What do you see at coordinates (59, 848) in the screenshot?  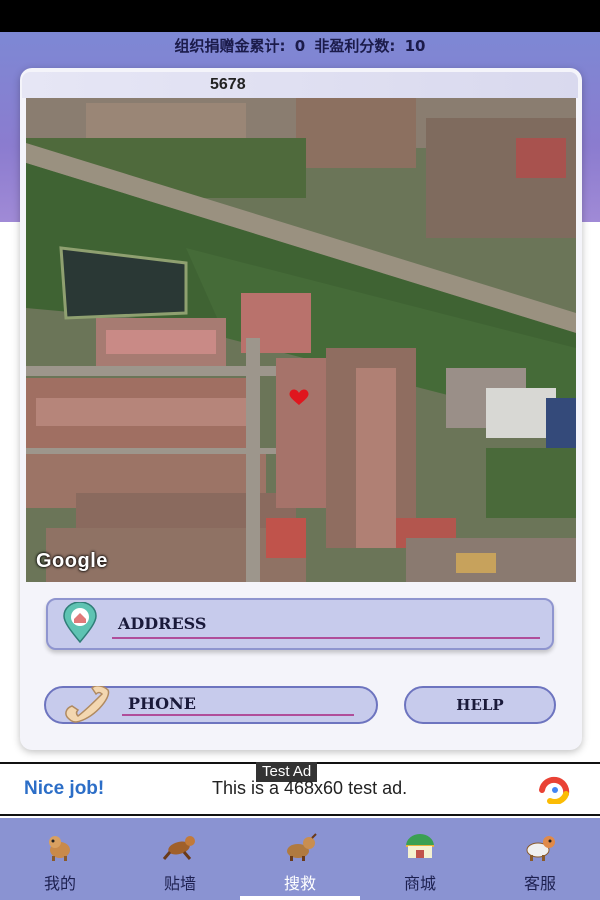 I see `dog-icon` at bounding box center [59, 848].